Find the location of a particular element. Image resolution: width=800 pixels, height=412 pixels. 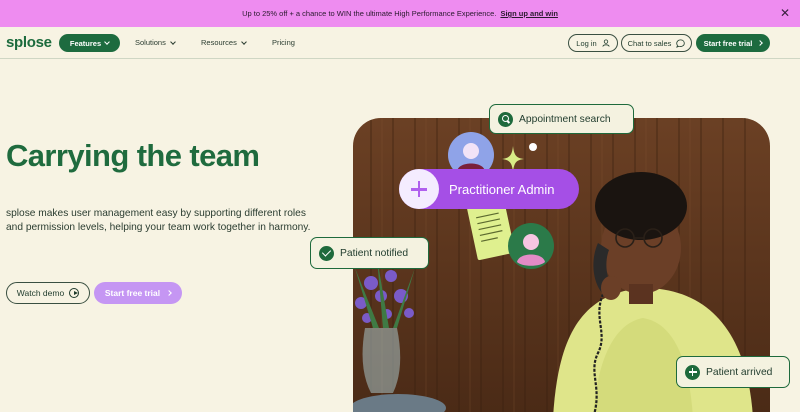

user-icon is located at coordinates (606, 43).